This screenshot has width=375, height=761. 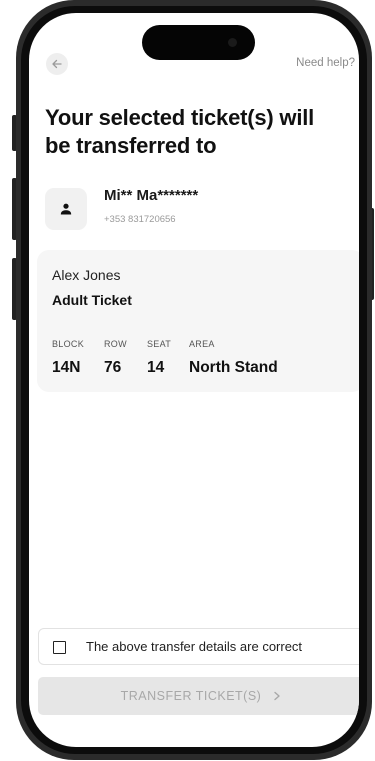 I want to click on transfer-tickets-button: TRANSFER TICKET(S), so click(x=198, y=696).